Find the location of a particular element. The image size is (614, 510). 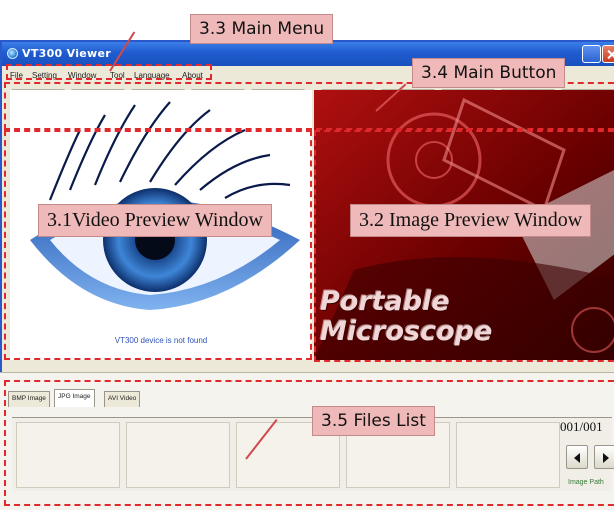

main-button-callout: 3.4 Main Button is located at coordinates (489, 73).